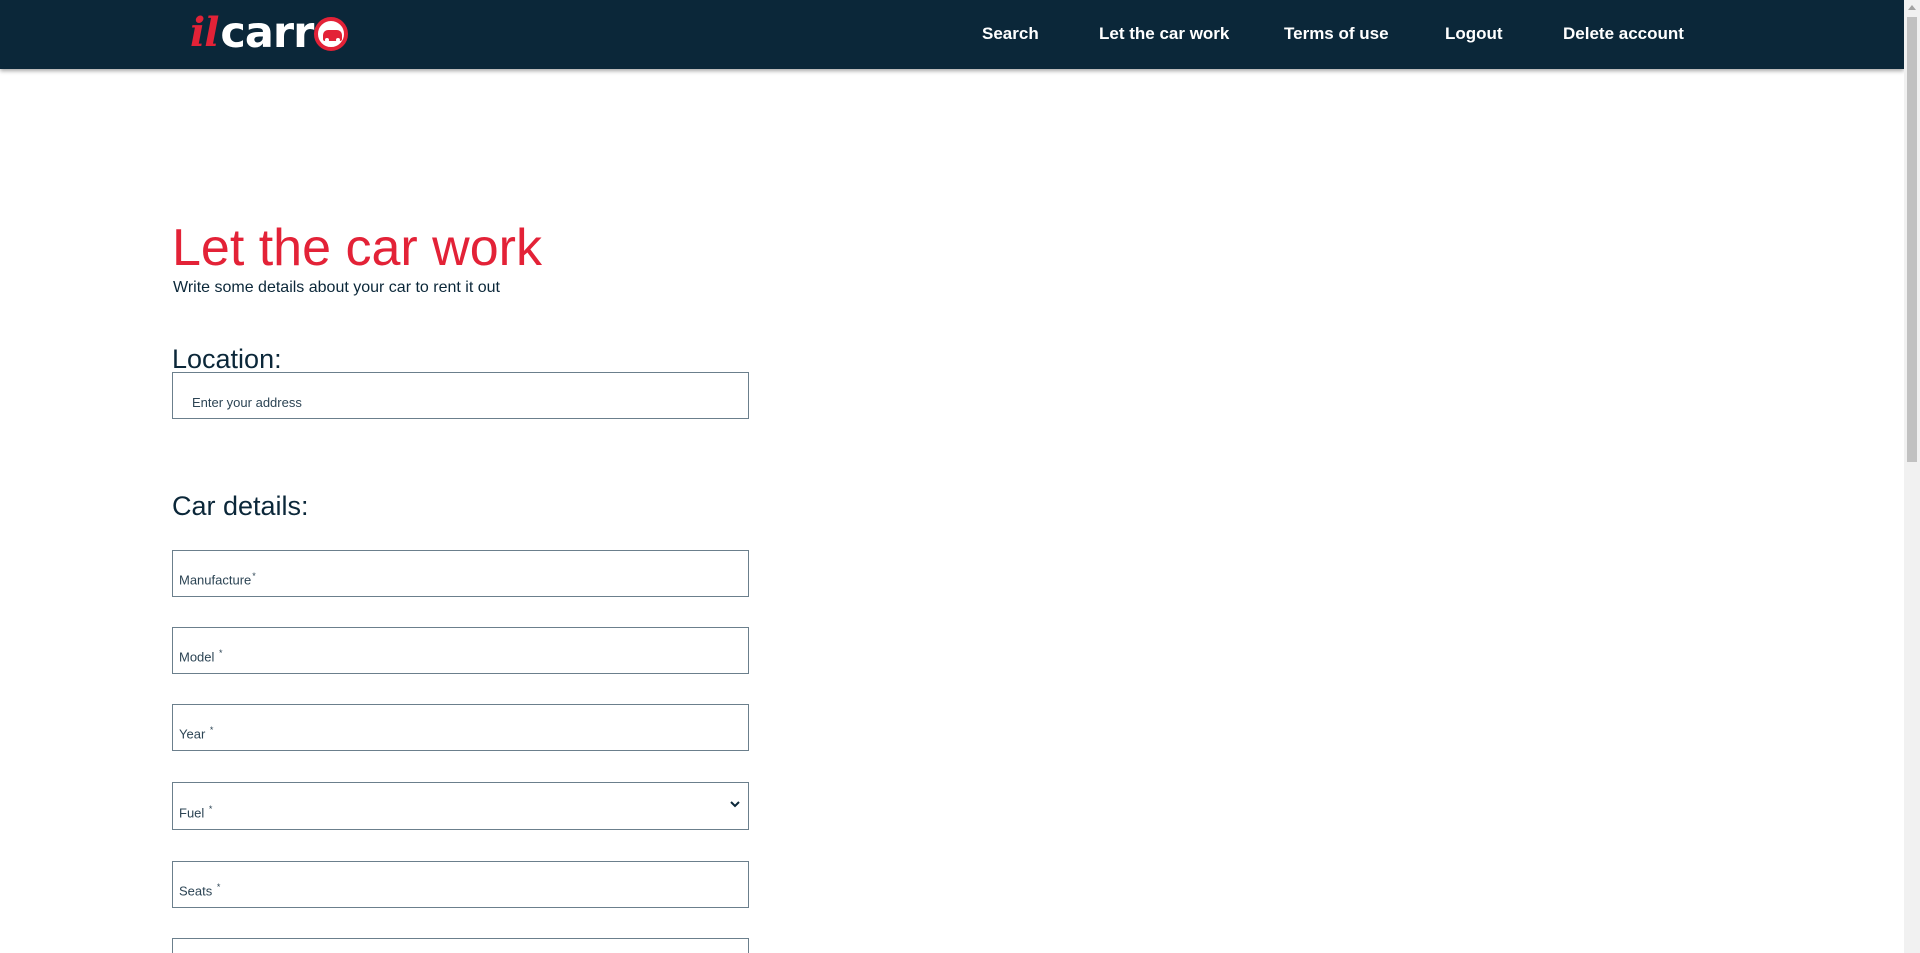 The image size is (1920, 953). What do you see at coordinates (331, 34) in the screenshot?
I see `car-icon` at bounding box center [331, 34].